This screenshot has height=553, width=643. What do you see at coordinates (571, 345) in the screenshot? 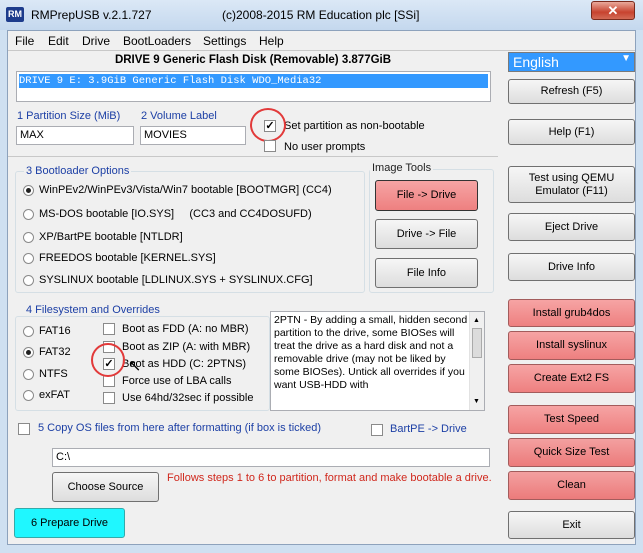
I see `install-syslinux-button: Install syslinux` at bounding box center [571, 345].